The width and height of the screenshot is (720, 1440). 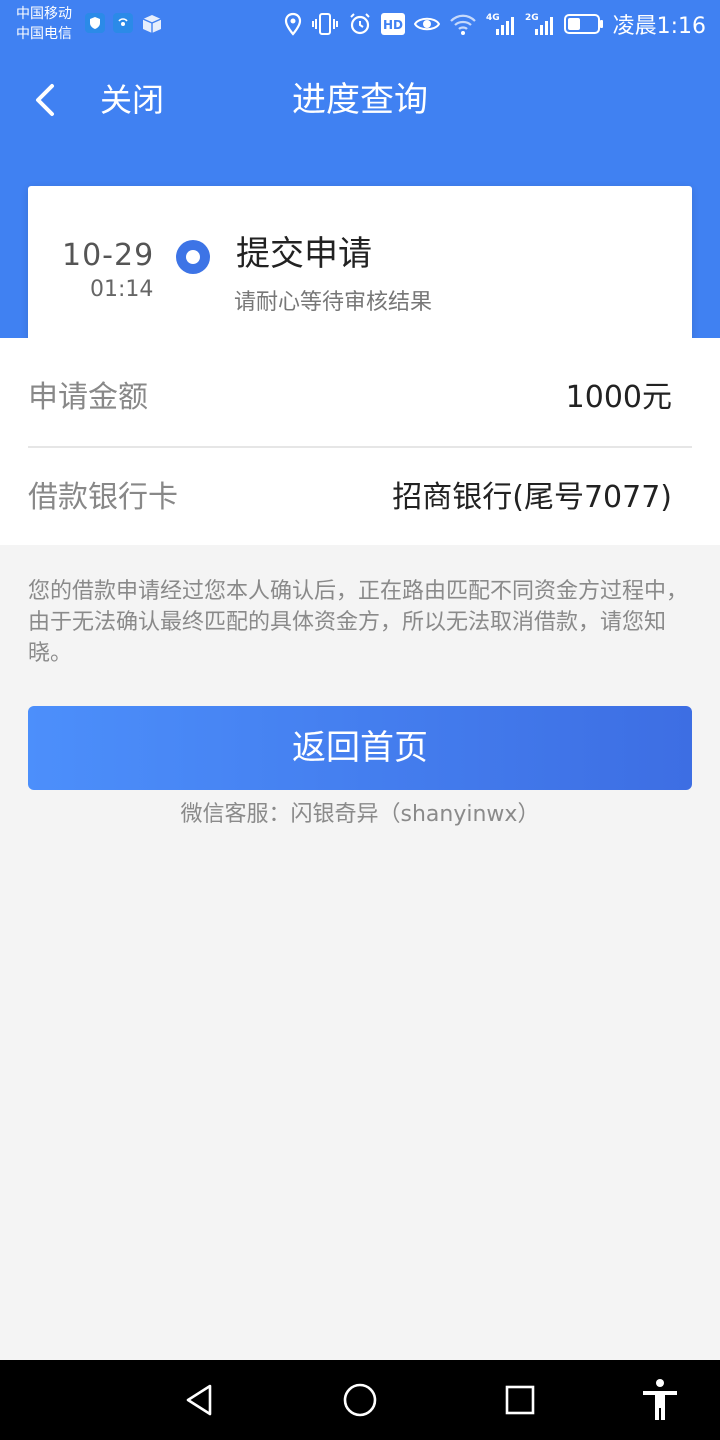 I want to click on progress-card: 10-29 01:14 提交申请 请耐心等待审核结果, so click(x=360, y=274).